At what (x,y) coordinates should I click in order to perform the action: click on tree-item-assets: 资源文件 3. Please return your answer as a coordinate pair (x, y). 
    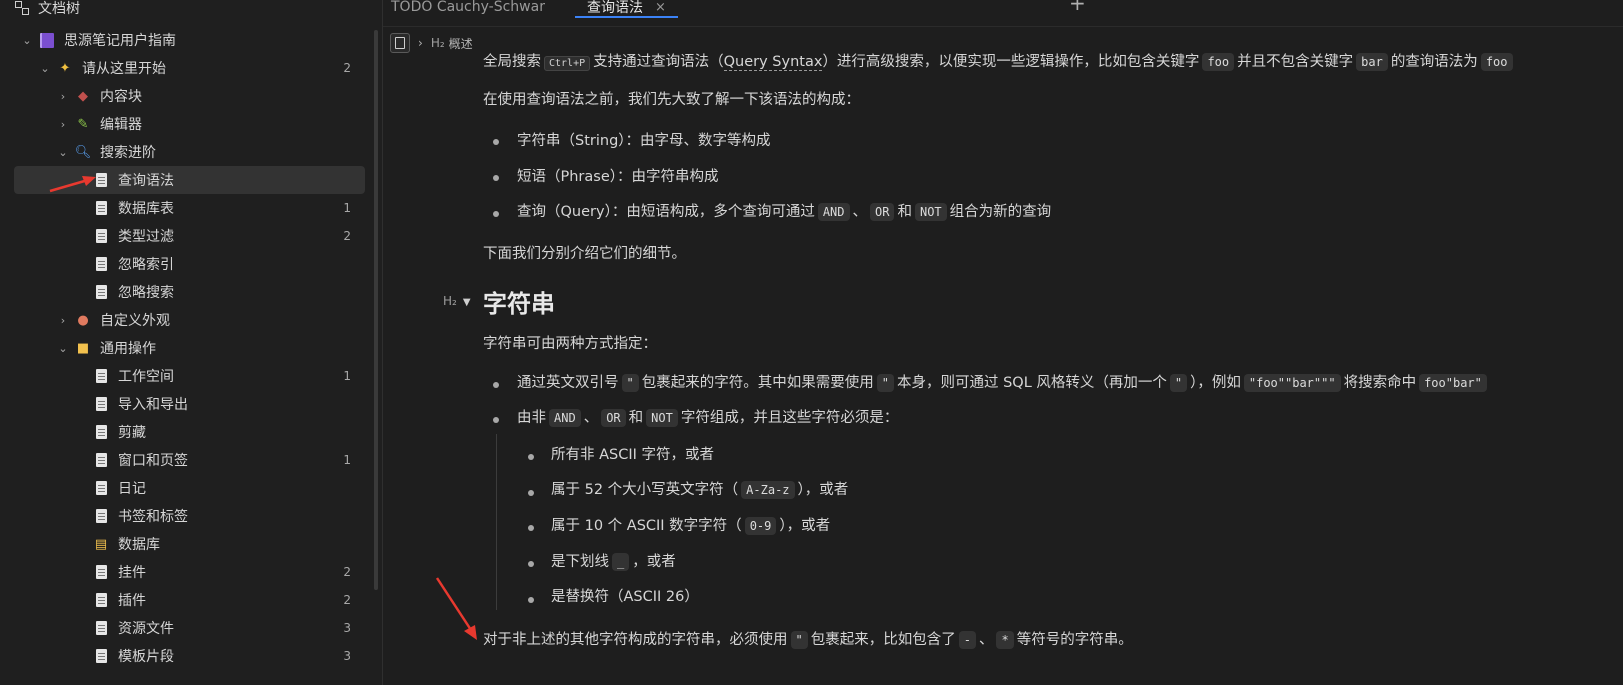
    Looking at the image, I should click on (189, 628).